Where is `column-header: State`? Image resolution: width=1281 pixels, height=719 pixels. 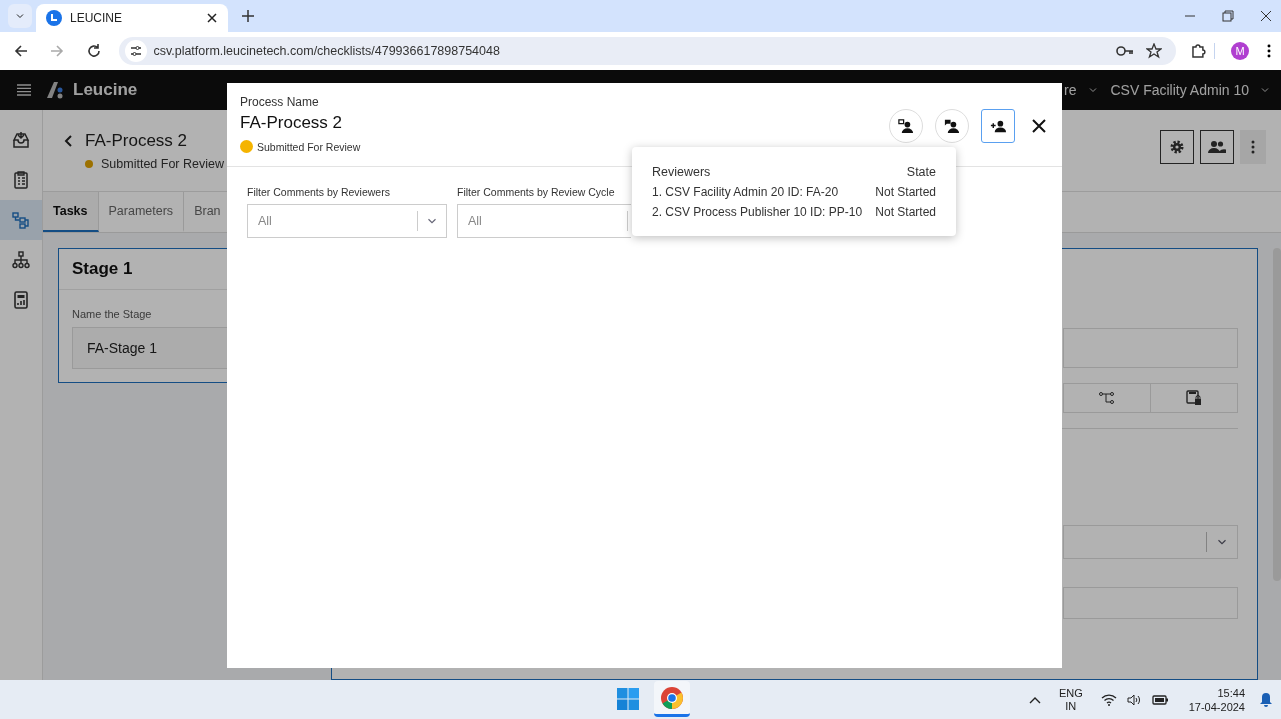 column-header: State is located at coordinates (920, 172).